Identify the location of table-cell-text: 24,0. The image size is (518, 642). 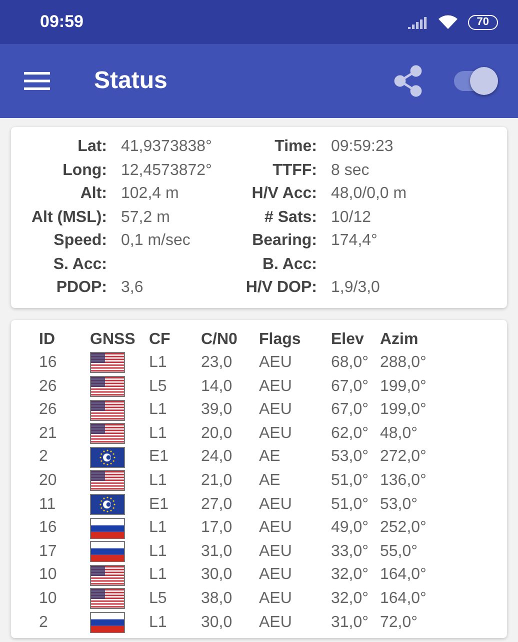
(217, 457).